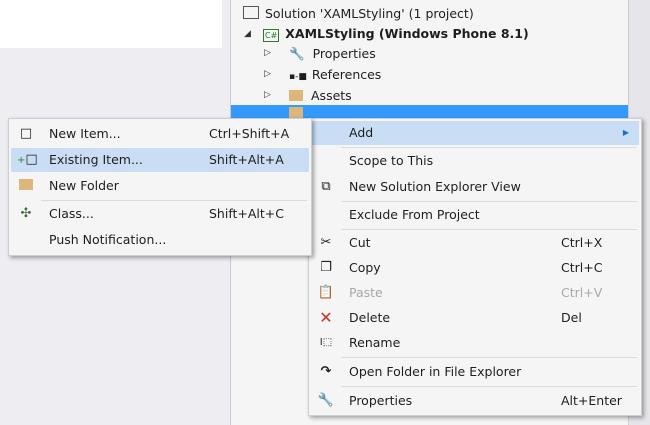  Describe the element at coordinates (375, 342) in the screenshot. I see `menu-label: Rename` at that location.